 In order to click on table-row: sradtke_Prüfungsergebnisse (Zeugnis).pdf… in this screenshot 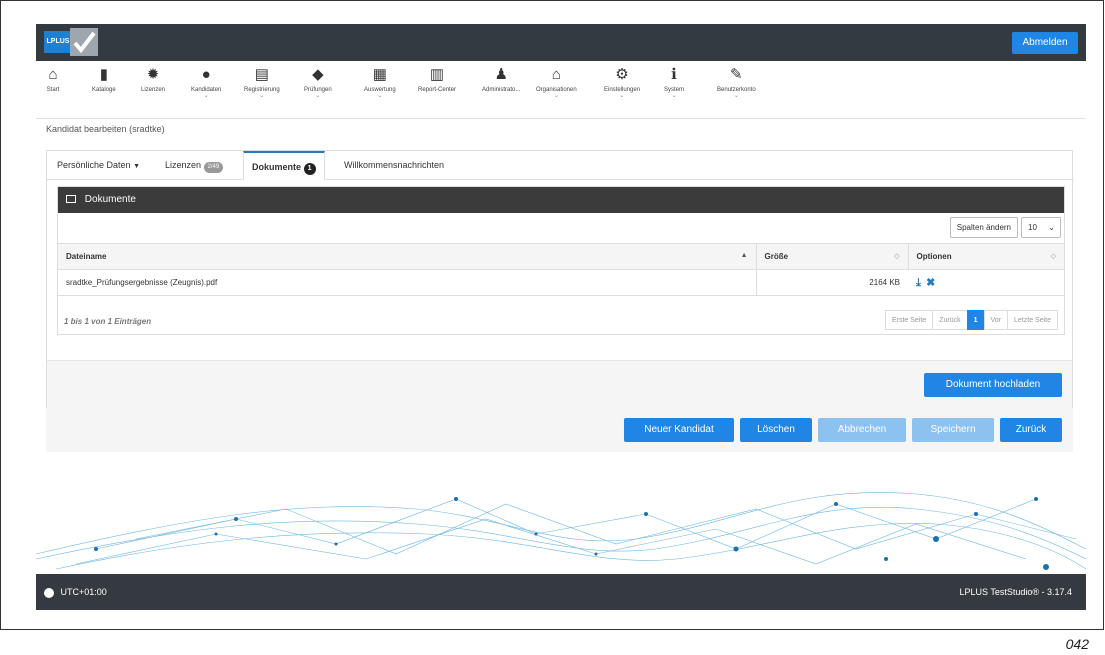, I will do `click(561, 282)`.